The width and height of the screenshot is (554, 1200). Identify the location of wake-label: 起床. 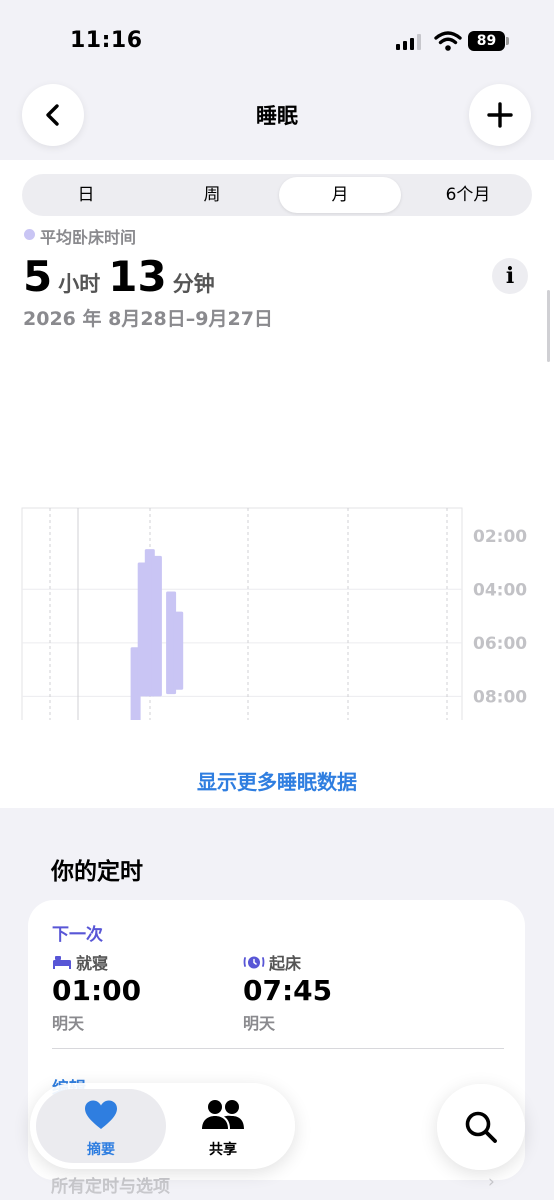
(272, 962).